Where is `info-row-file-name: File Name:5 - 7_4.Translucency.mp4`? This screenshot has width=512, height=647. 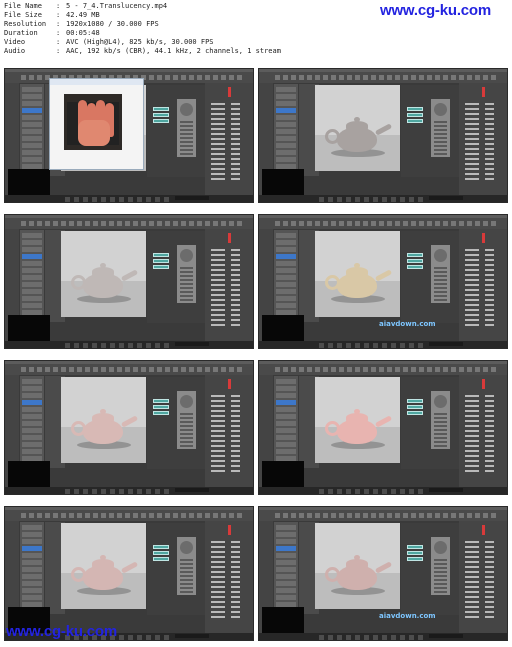 info-row-file-name: File Name:5 - 7_4.Translucency.mp4 is located at coordinates (86, 6).